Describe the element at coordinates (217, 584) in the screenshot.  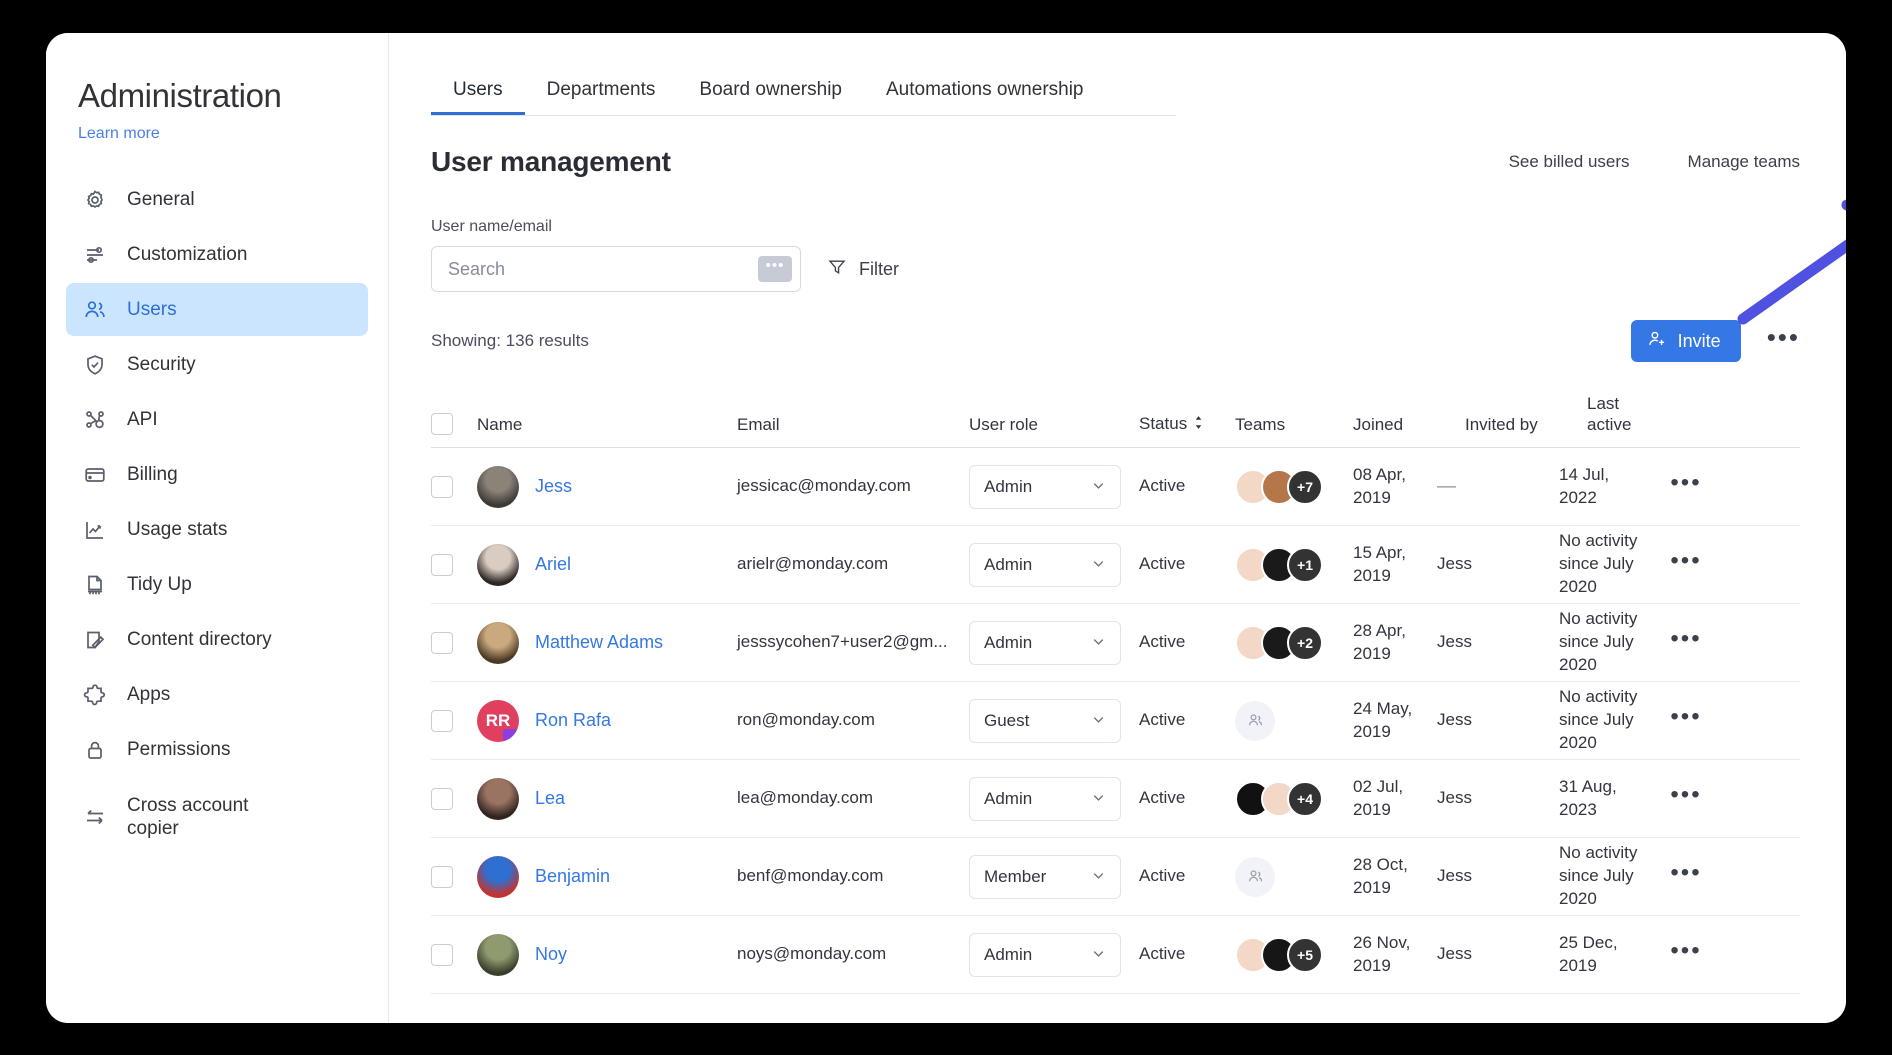
I see `sidebar-item-tidy-up: Tidy Up` at that location.